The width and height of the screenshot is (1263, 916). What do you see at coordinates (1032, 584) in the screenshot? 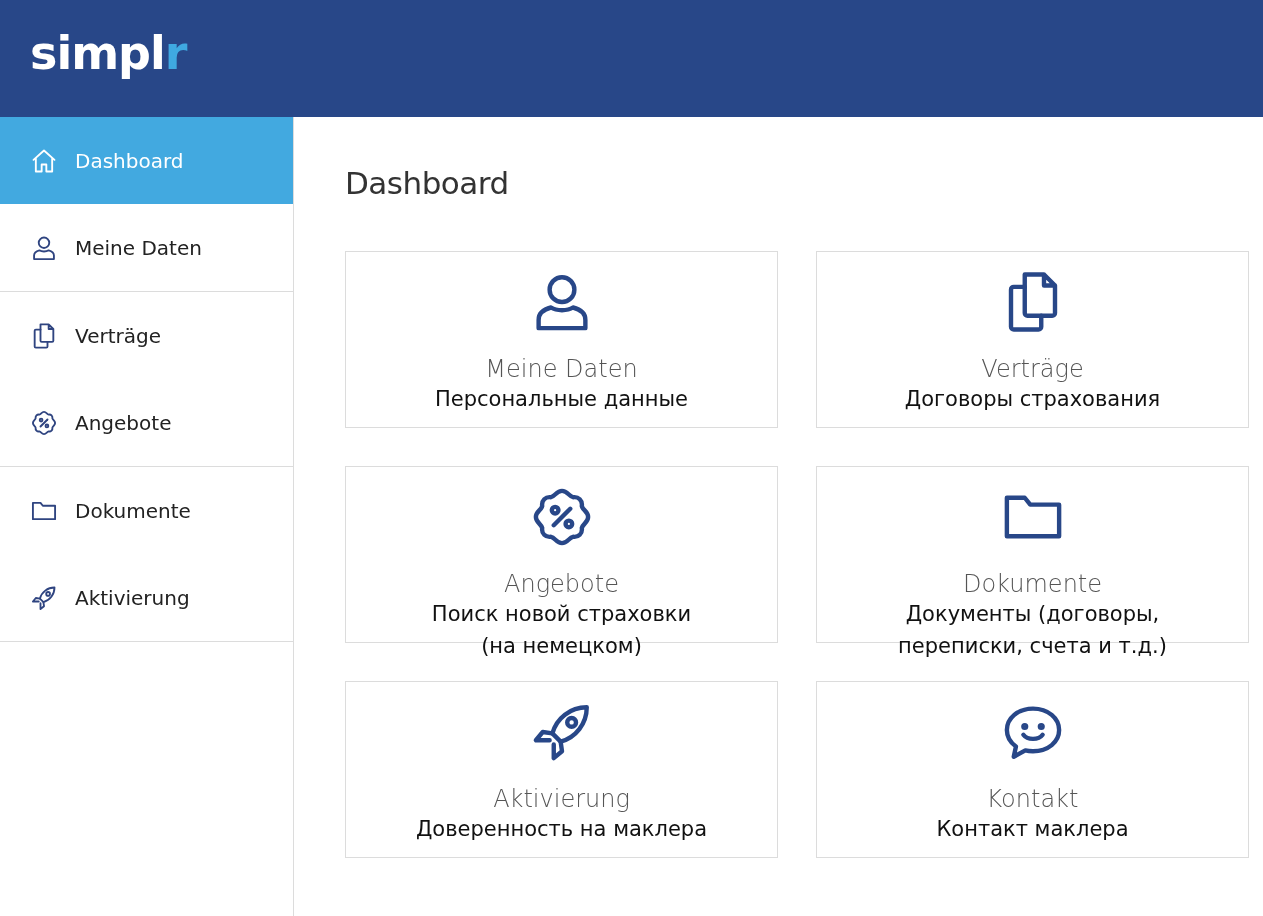
I see `card-title: Dokumente` at bounding box center [1032, 584].